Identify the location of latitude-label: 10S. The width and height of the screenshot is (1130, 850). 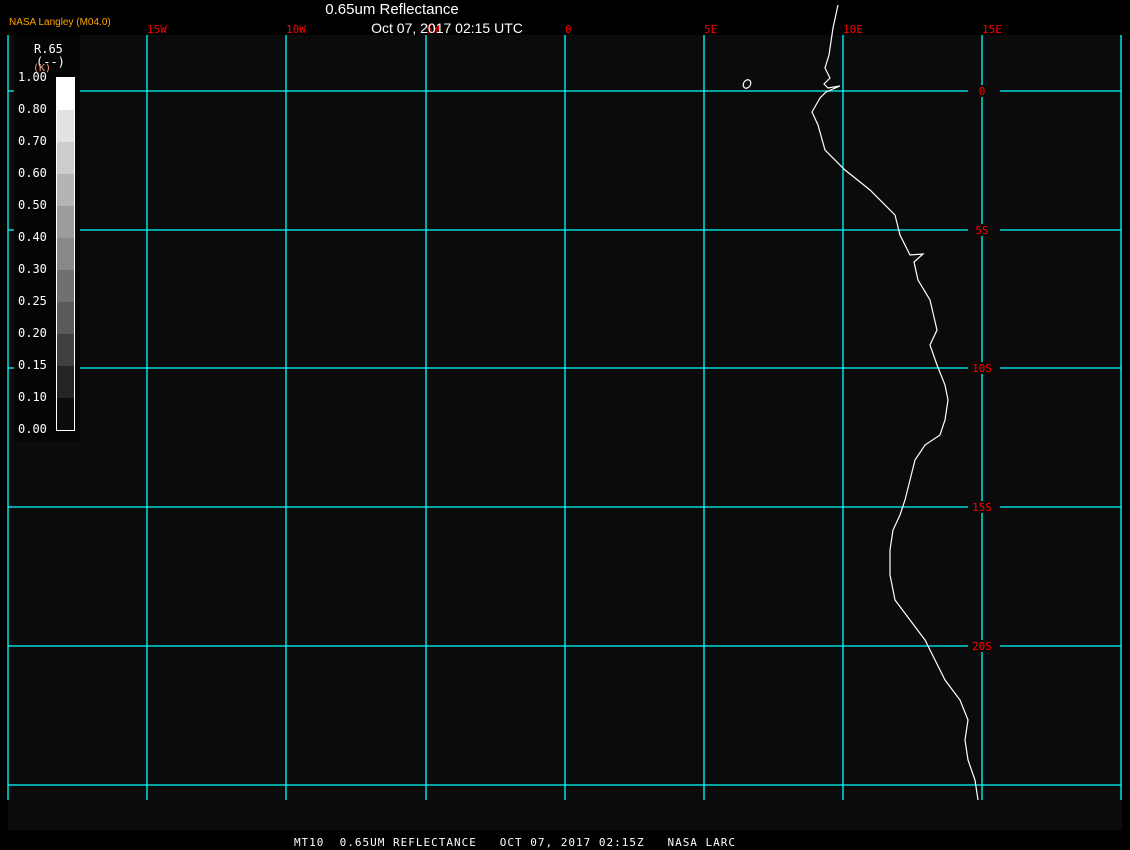
(982, 368).